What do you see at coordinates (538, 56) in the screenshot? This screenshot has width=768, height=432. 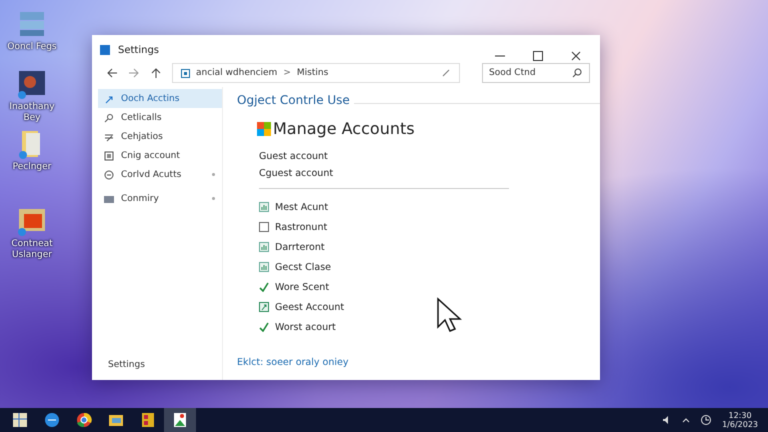 I see `maximize-icon` at bounding box center [538, 56].